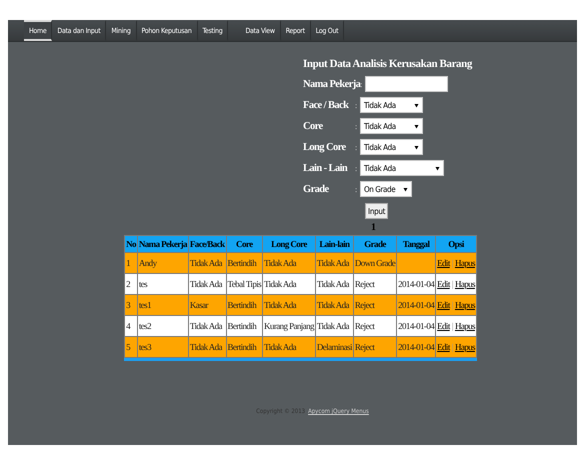 This screenshot has height=449, width=585. Describe the element at coordinates (325, 168) in the screenshot. I see `field-label: Lain - Lain` at that location.